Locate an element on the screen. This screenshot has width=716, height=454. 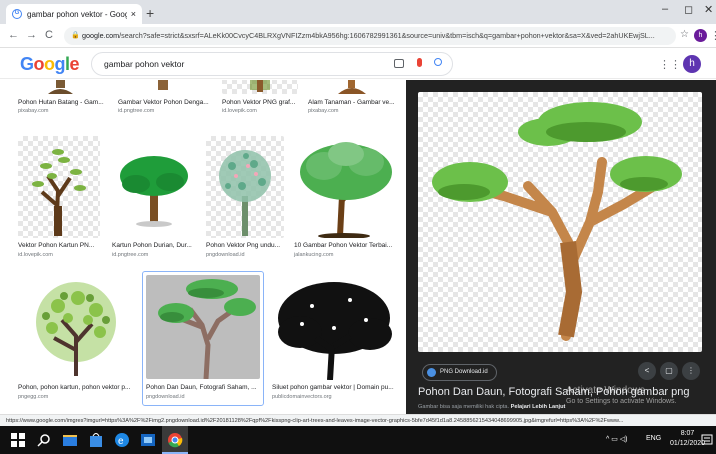
svg-text: e is located at coordinates (121, 441).